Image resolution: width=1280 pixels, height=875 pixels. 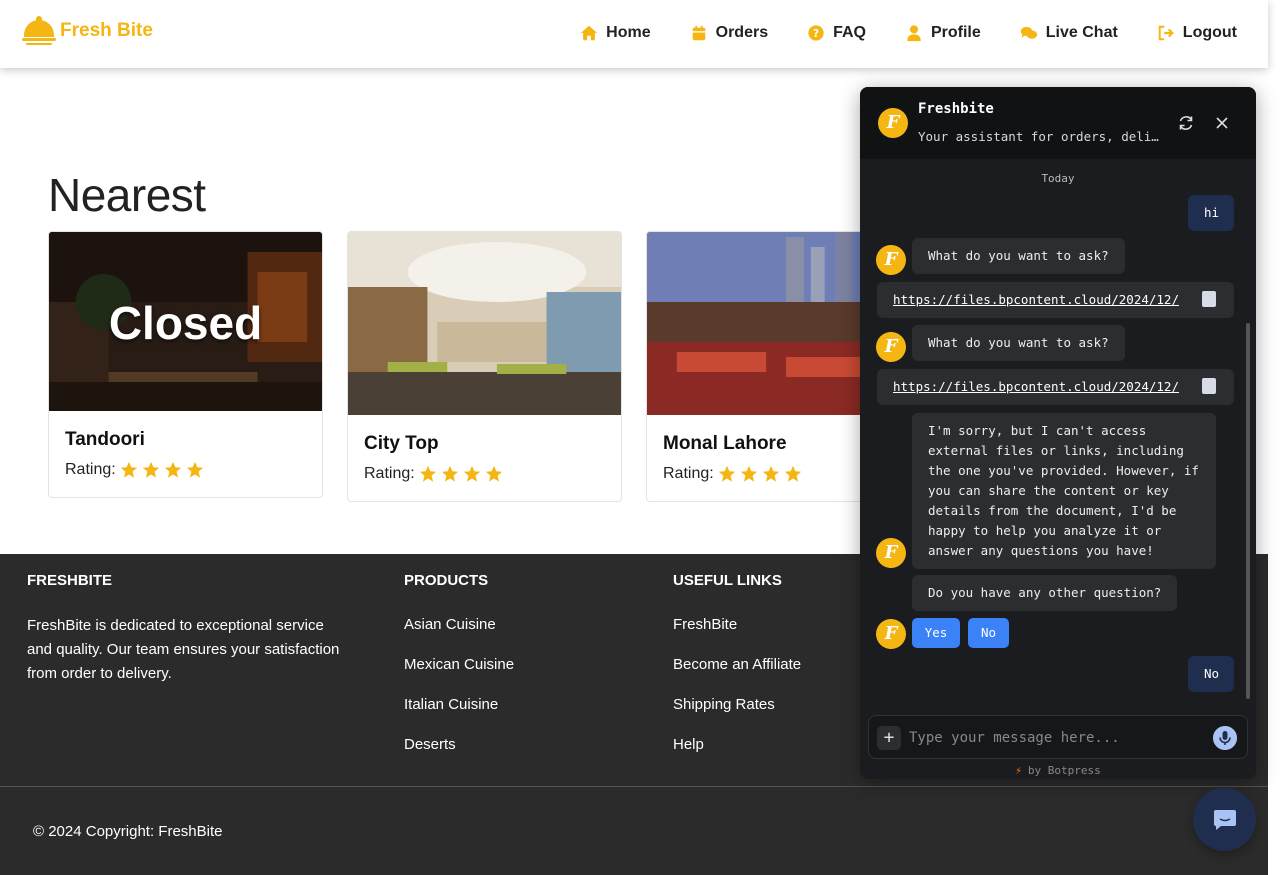 What do you see at coordinates (70, 580) in the screenshot?
I see `footer-about-title: FRESHBITE` at bounding box center [70, 580].